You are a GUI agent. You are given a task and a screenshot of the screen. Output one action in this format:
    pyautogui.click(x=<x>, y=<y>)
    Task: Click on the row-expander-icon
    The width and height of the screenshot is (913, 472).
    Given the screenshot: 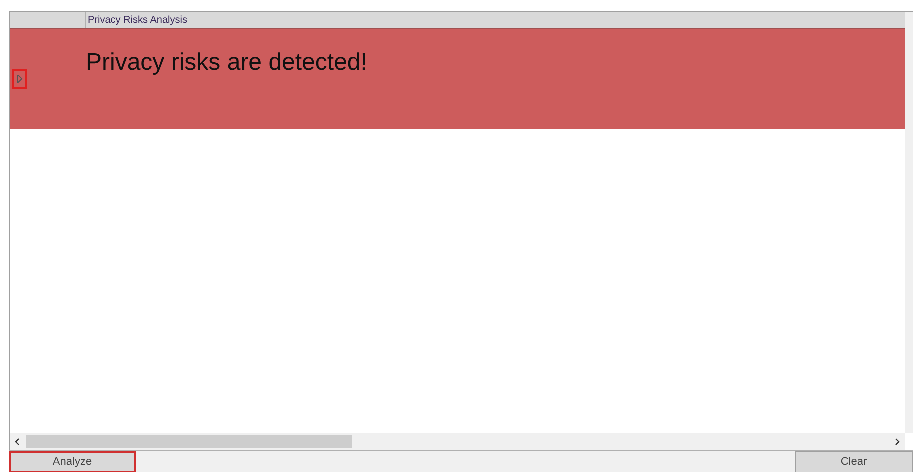 What is the action you would take?
    pyautogui.click(x=19, y=79)
    